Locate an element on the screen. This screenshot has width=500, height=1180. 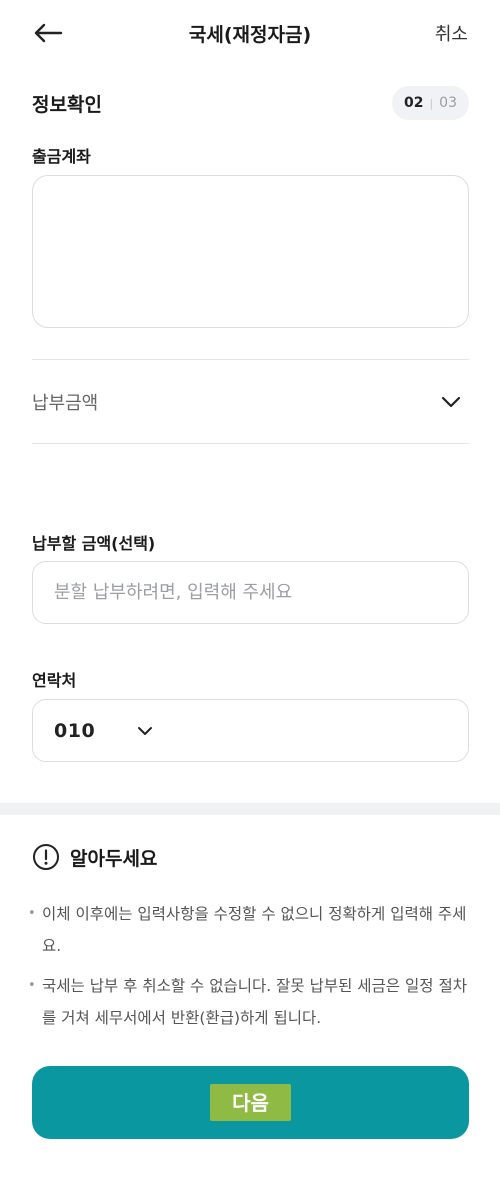
payment-amount-label: 납부금액 is located at coordinates (65, 403).